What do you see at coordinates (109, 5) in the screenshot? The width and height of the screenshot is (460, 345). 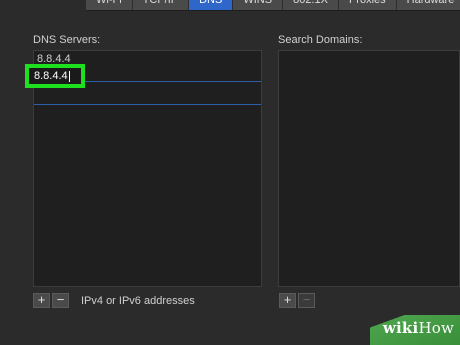 I see `tab-wifi: Wi-Fi` at bounding box center [109, 5].